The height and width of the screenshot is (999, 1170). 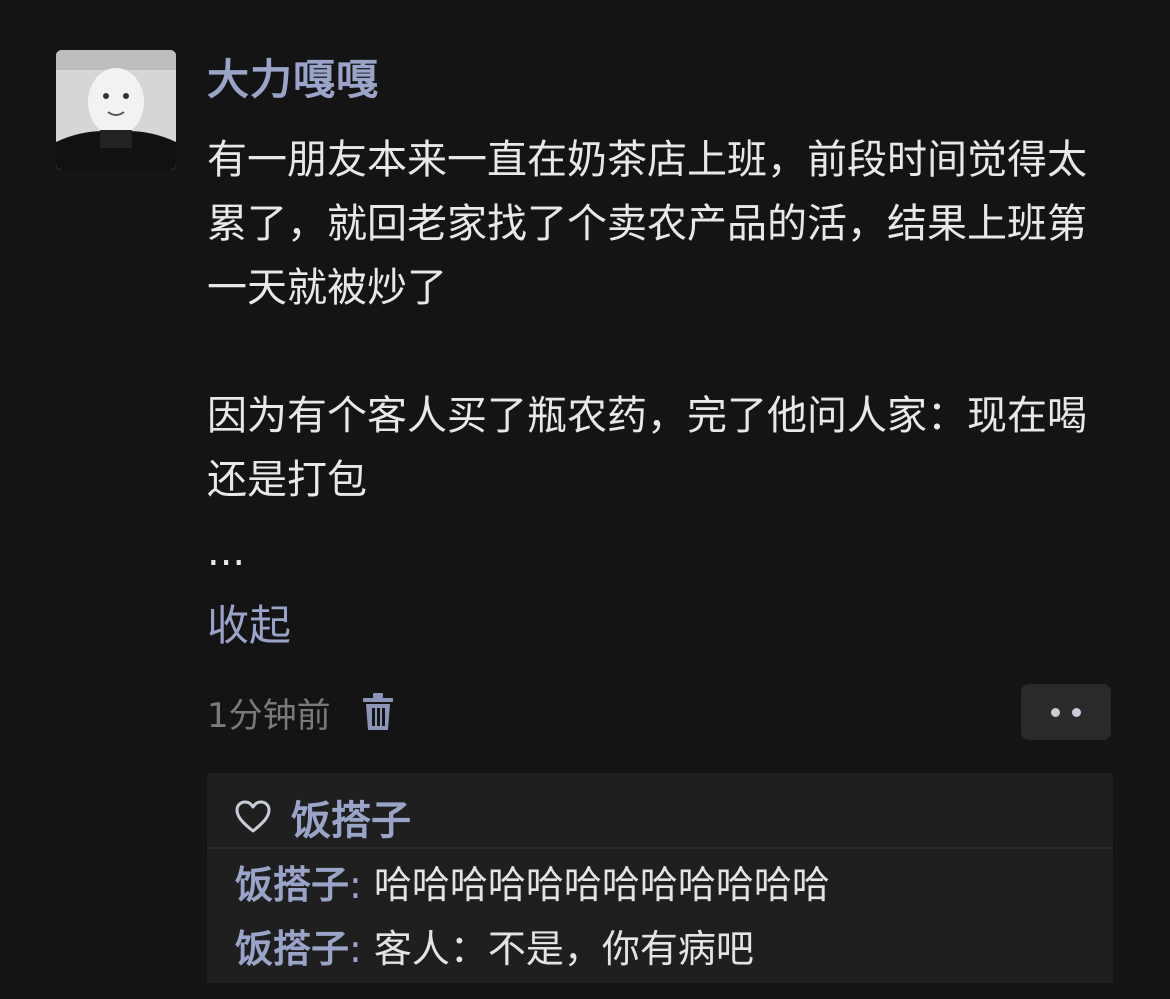 I want to click on post-author-name: 大力嘎嘎, so click(x=293, y=80).